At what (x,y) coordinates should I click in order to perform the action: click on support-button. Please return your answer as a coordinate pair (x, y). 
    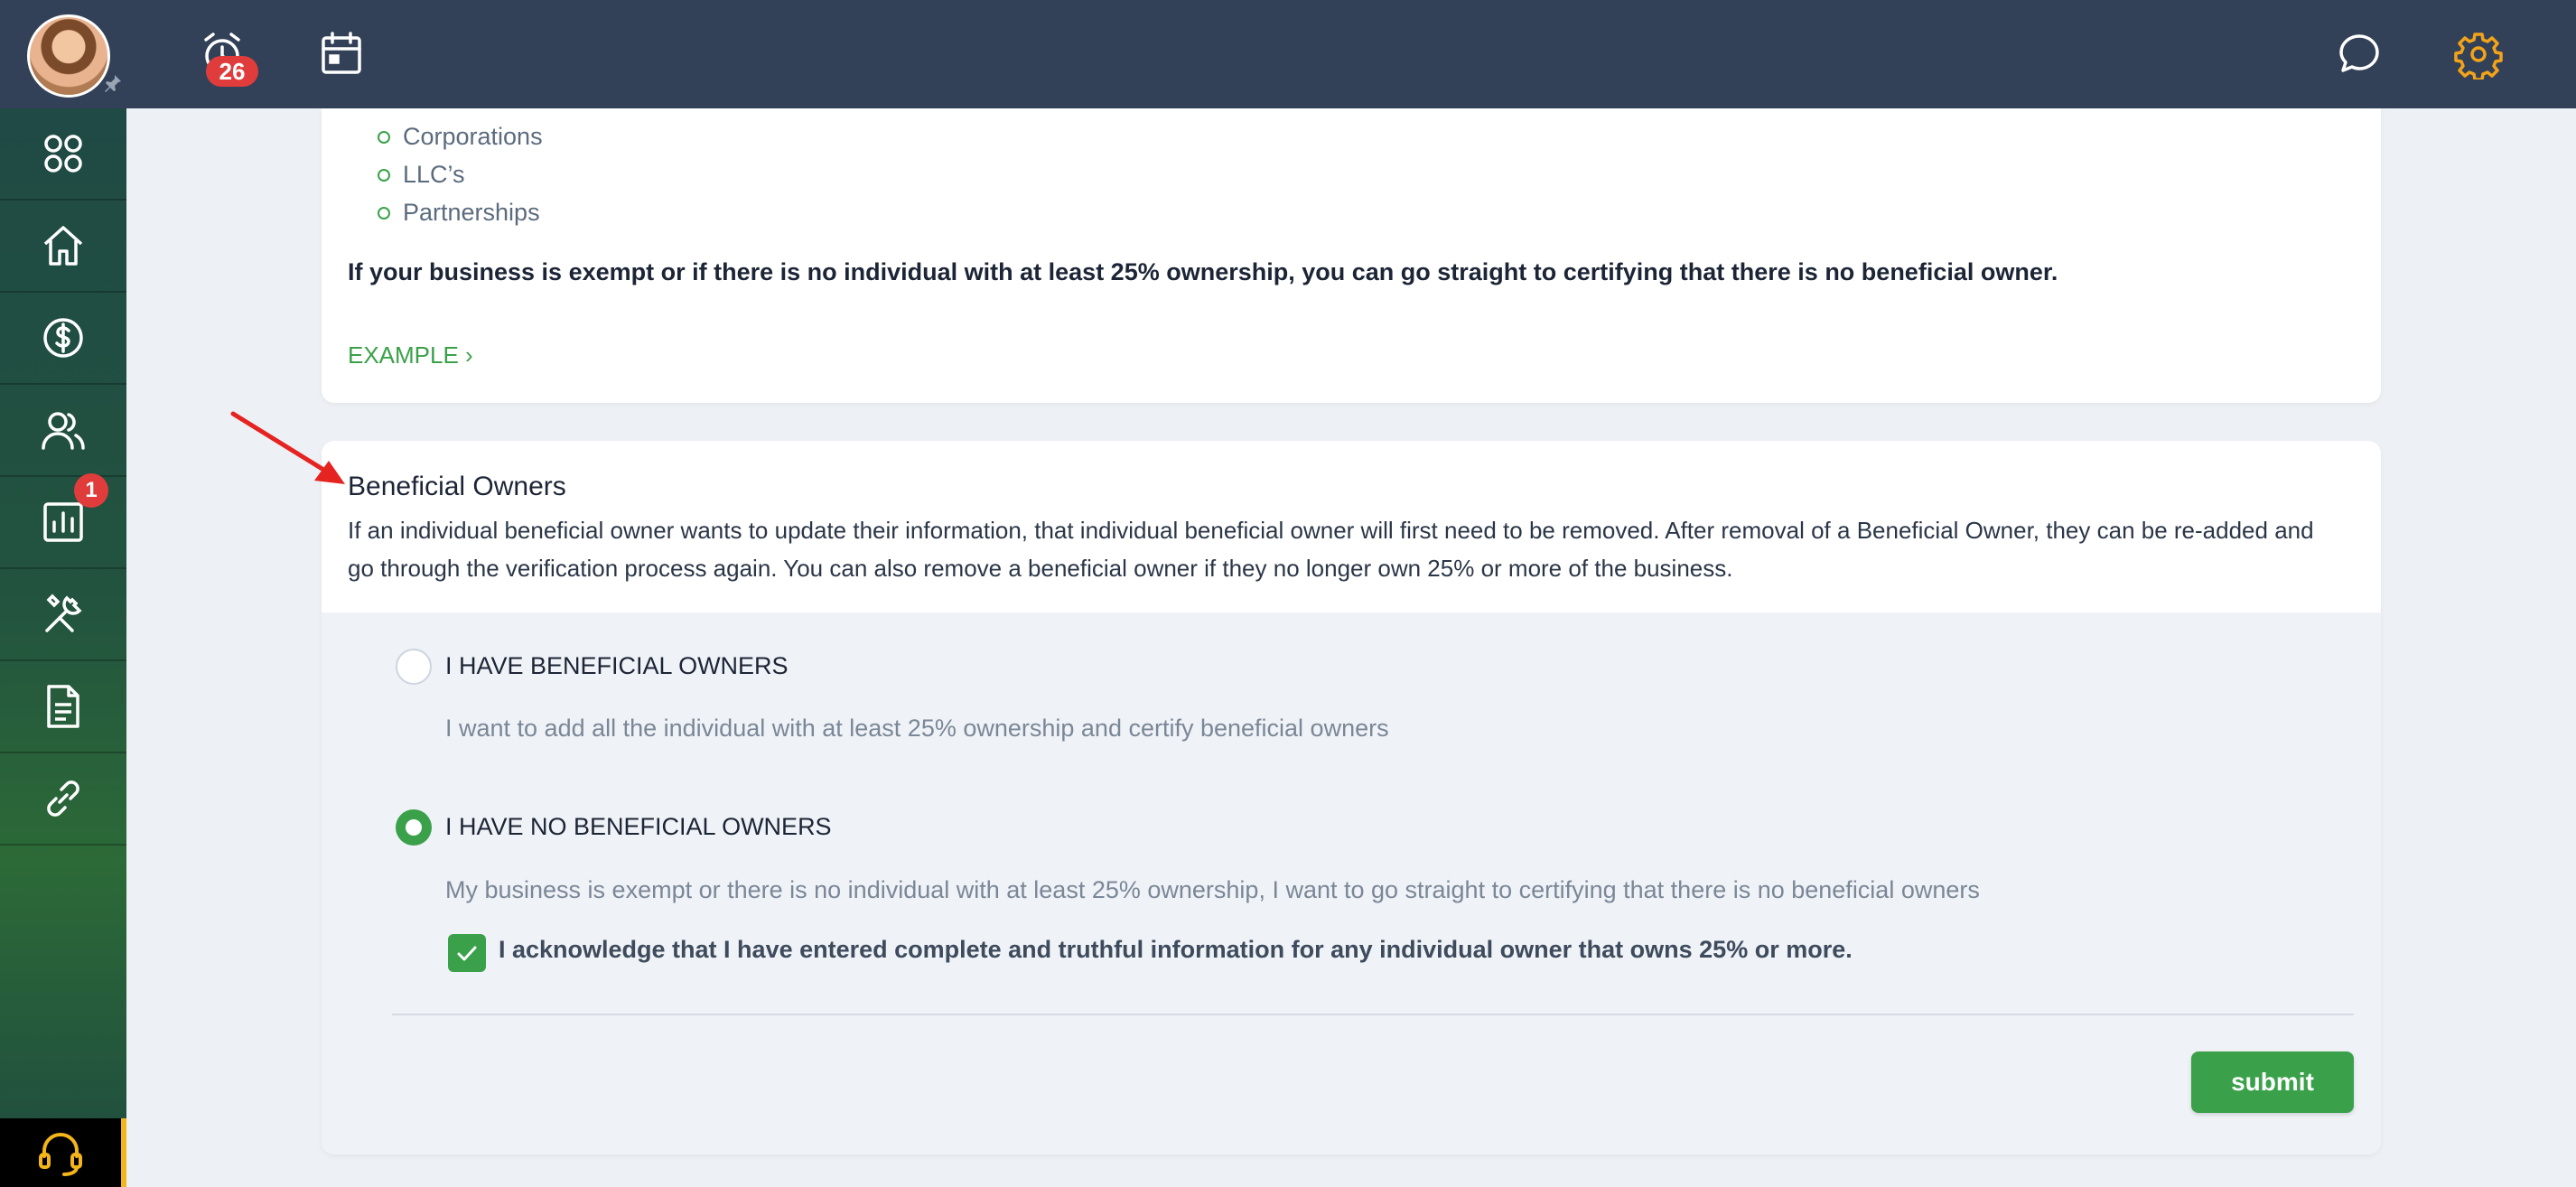
    Looking at the image, I should click on (63, 1152).